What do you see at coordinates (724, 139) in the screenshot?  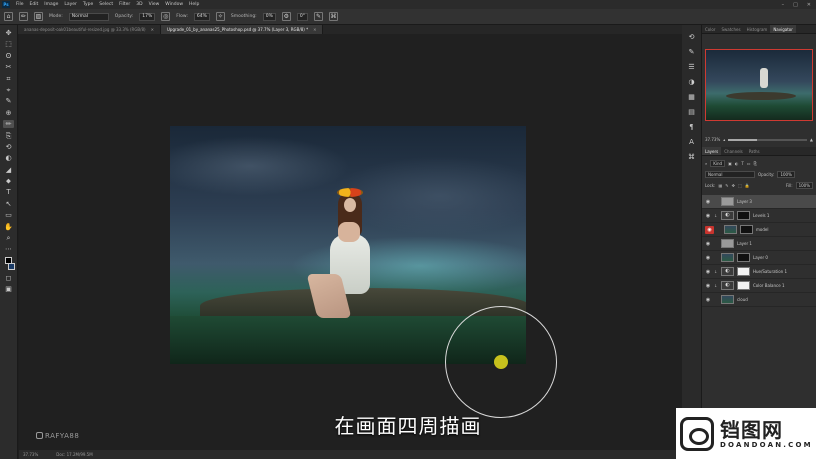 I see `zoom-out-icon: ▴` at bounding box center [724, 139].